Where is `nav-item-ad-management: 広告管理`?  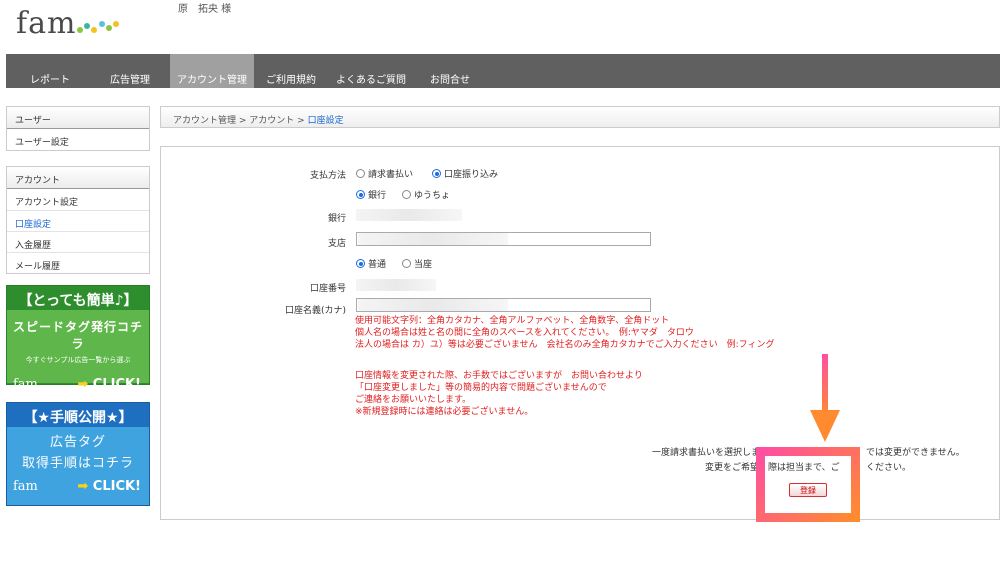 nav-item-ad-management: 広告管理 is located at coordinates (130, 71).